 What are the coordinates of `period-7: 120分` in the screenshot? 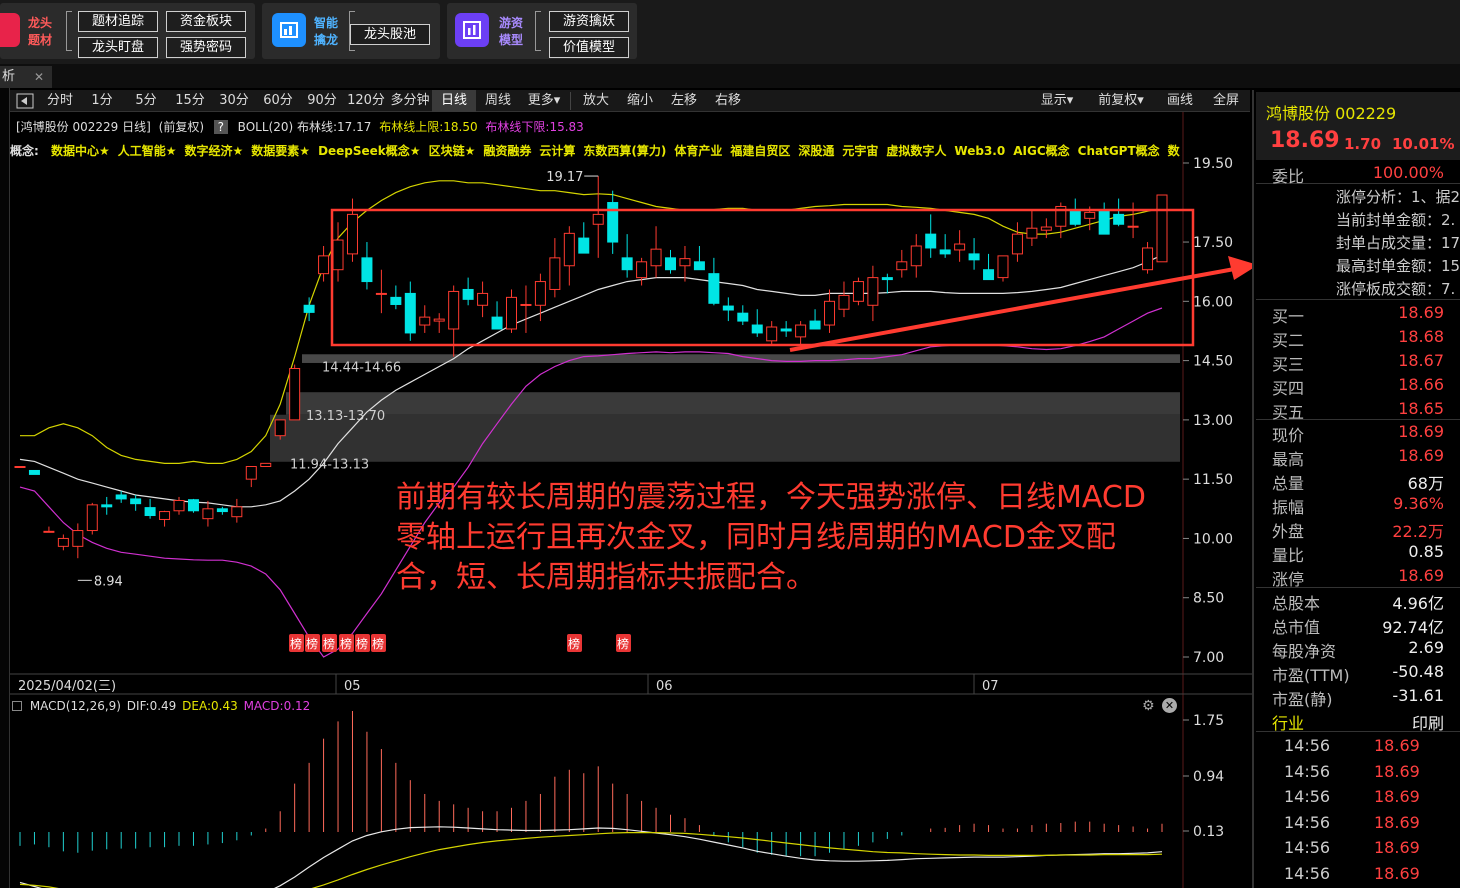 It's located at (366, 101).